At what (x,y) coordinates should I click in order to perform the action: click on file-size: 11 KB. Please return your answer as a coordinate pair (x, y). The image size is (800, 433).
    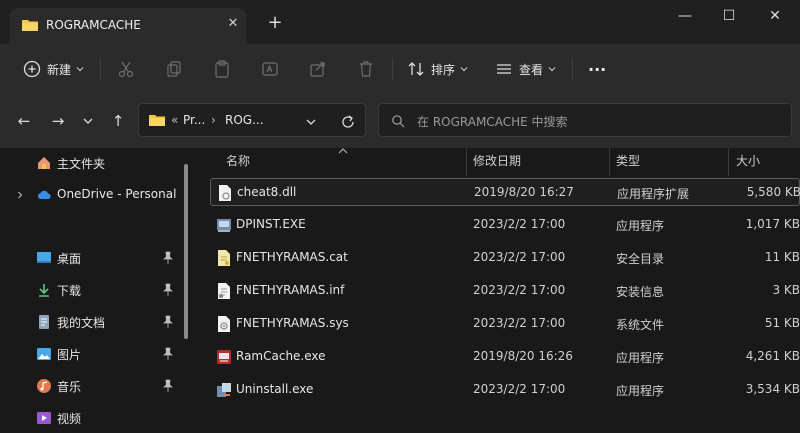
    Looking at the image, I should click on (782, 257).